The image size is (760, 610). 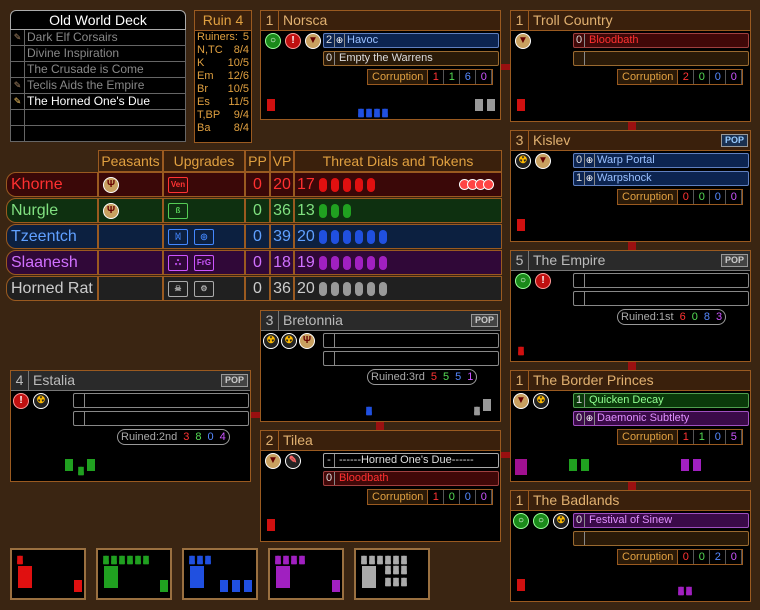 I want to click on upgrade-icon: Ven, so click(x=178, y=185).